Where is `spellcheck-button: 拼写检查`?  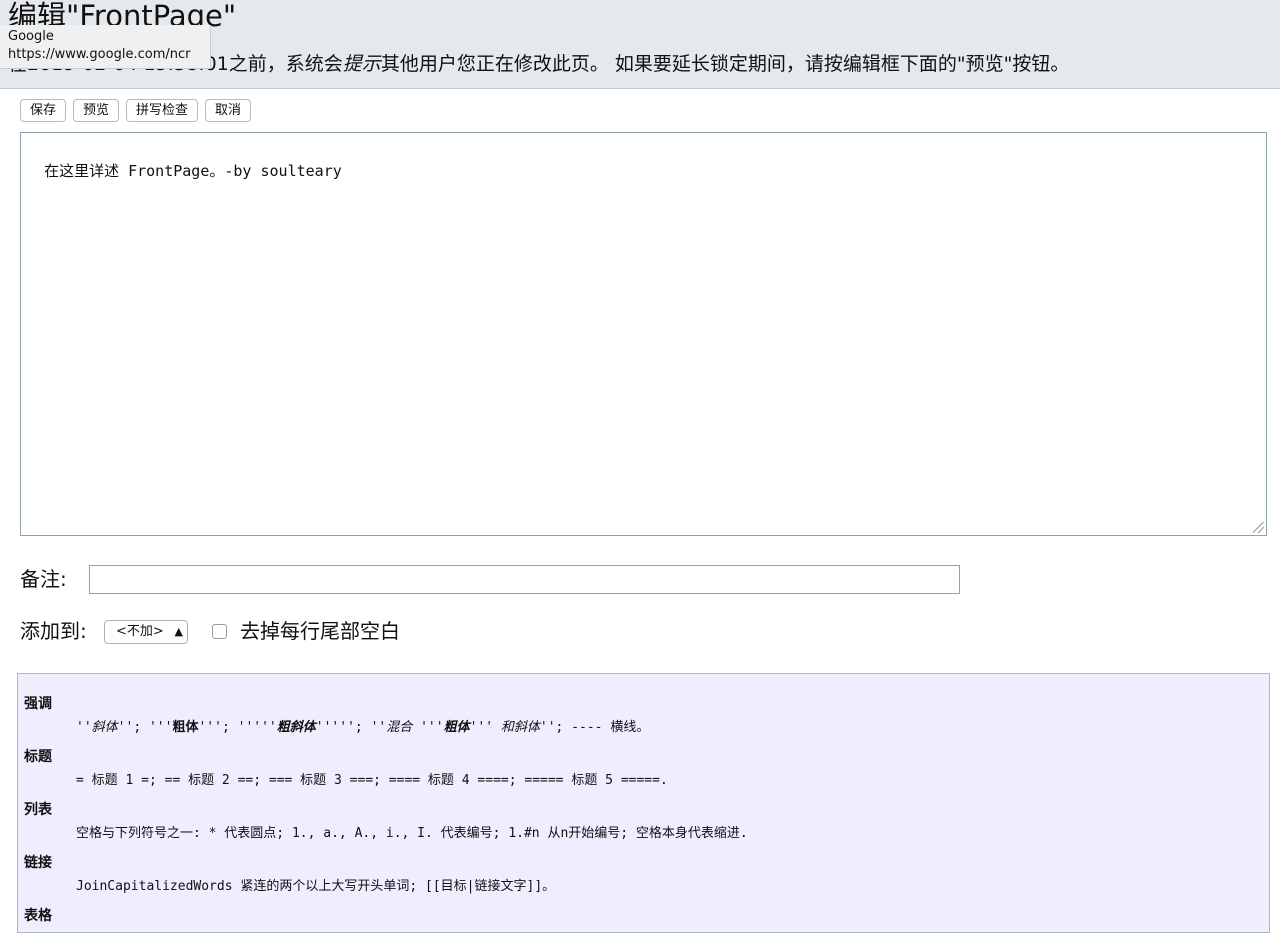 spellcheck-button: 拼写检查 is located at coordinates (162, 110).